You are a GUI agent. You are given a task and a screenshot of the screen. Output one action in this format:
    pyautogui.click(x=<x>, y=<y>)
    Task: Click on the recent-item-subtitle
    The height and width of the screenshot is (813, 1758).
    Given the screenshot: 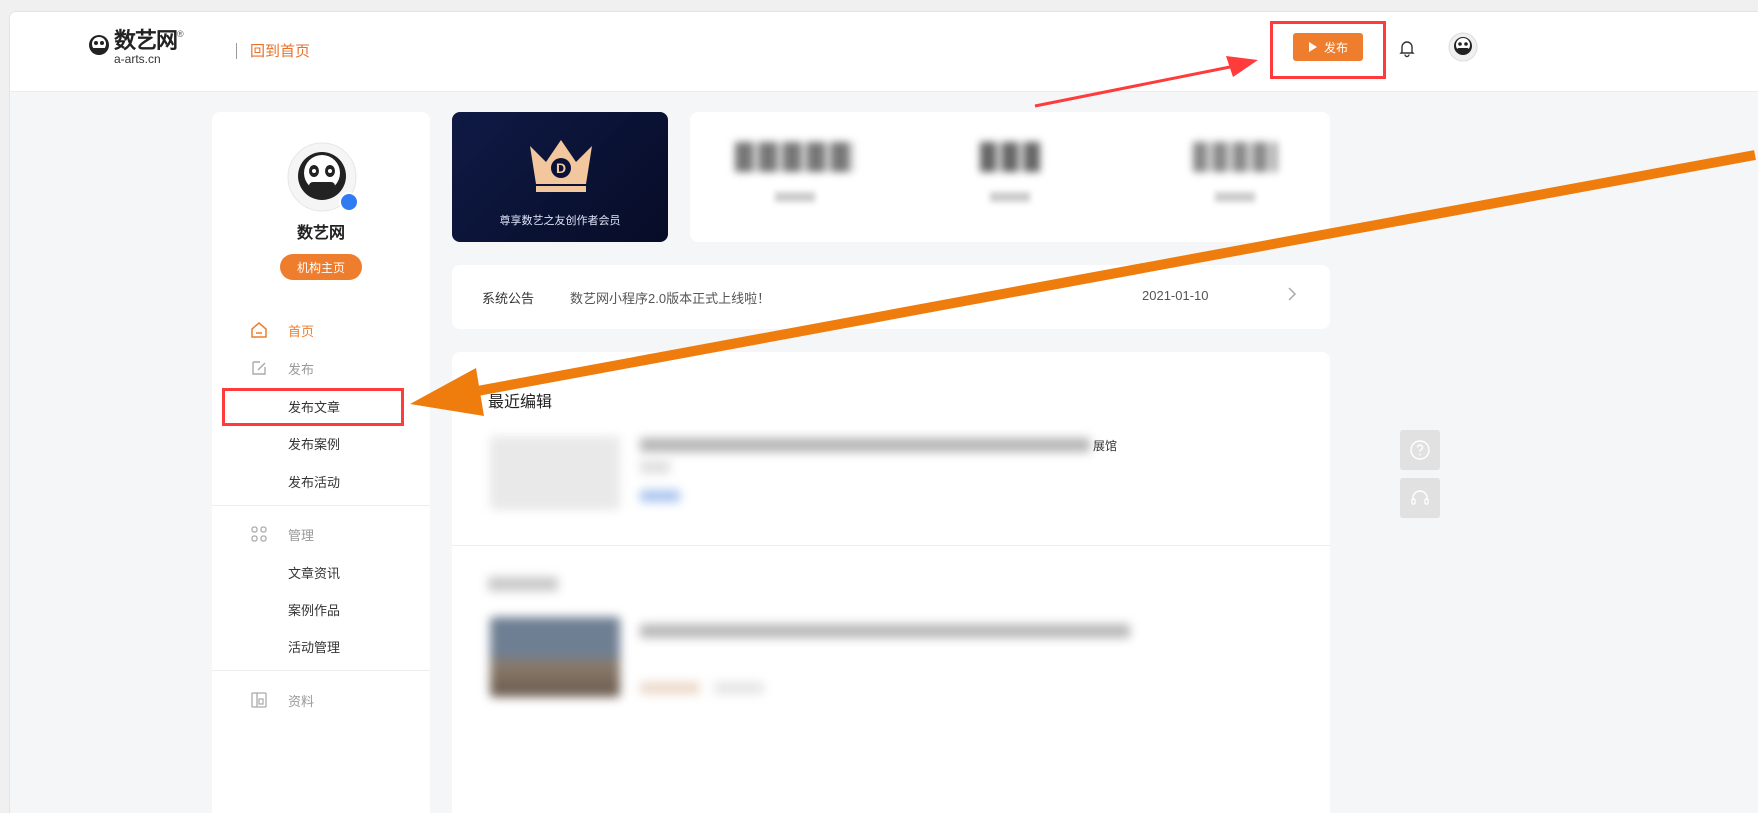 What is the action you would take?
    pyautogui.click(x=655, y=467)
    